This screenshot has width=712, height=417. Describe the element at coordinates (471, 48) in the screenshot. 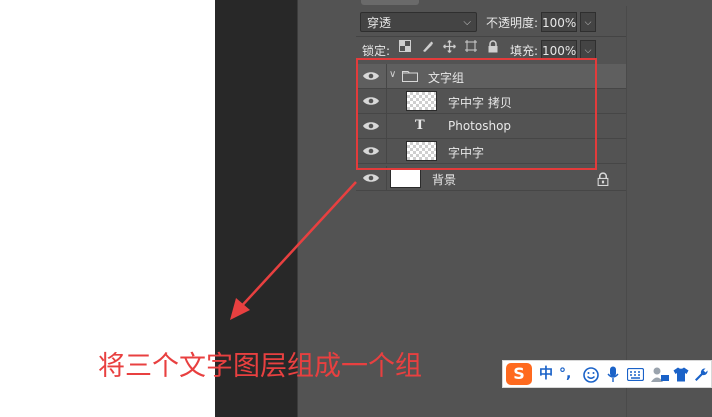

I see `artboard-lock-icon` at that location.